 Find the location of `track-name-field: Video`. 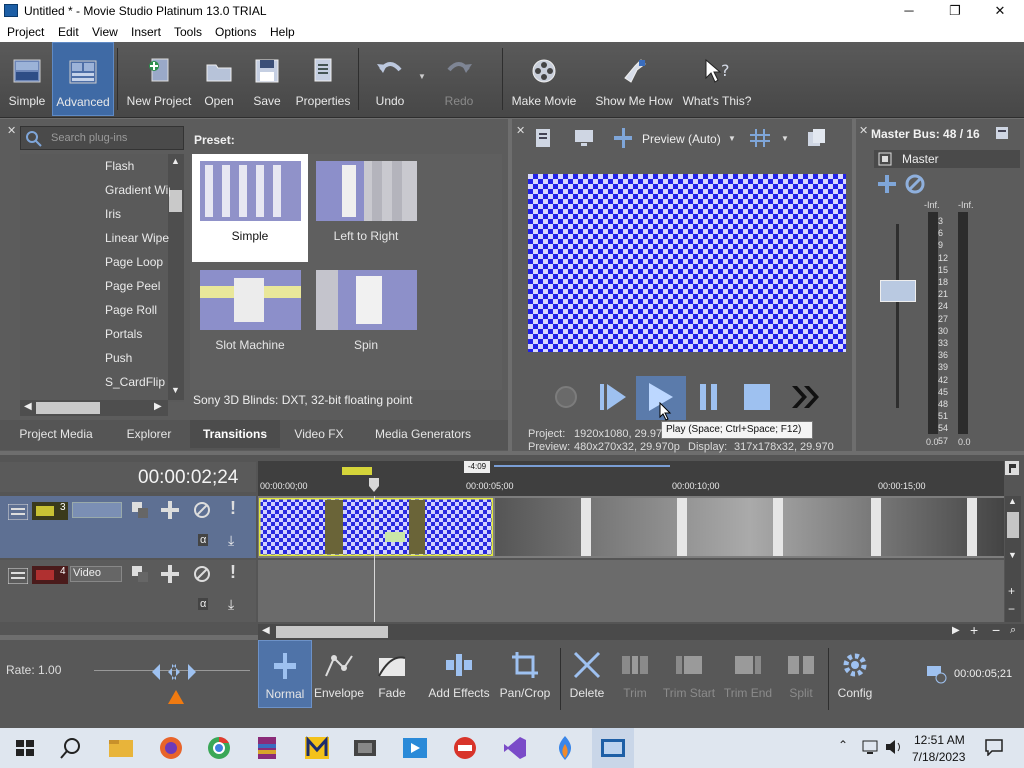

track-name-field: Video is located at coordinates (96, 574).